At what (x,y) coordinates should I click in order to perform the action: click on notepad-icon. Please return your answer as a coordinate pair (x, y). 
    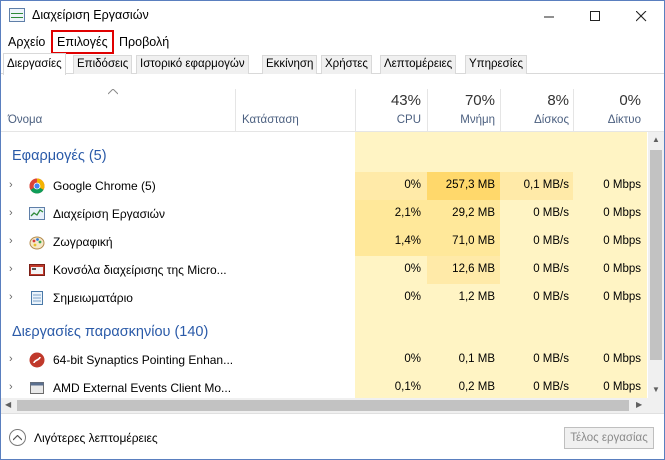
    Looking at the image, I should click on (37, 298).